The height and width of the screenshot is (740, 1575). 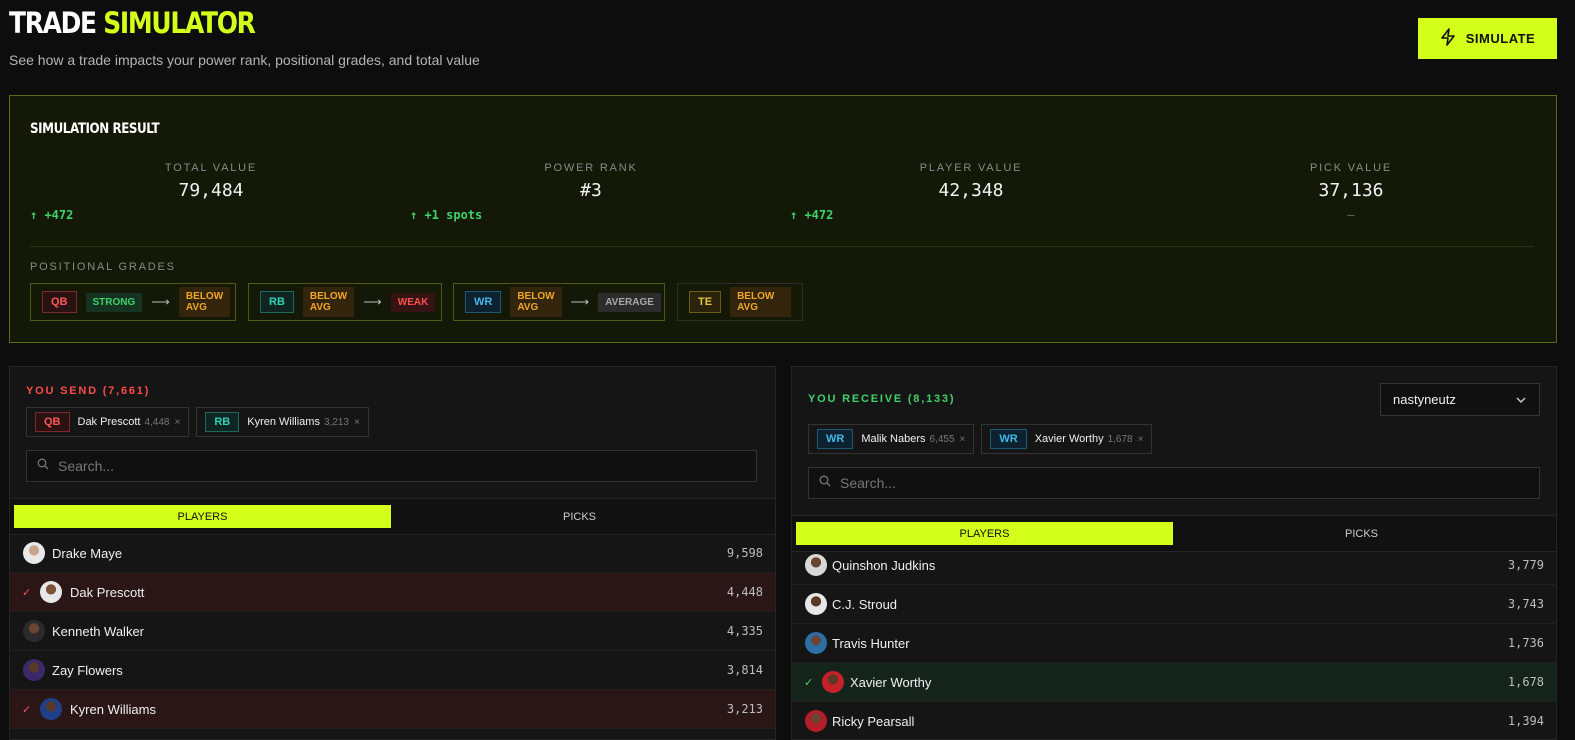 I want to click on player-value: 3,814, so click(x=744, y=670).